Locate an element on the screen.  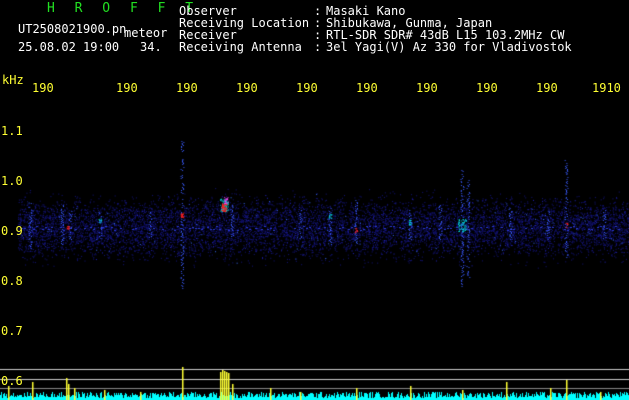
date-time: 25.08.02 19:00 is located at coordinates (69, 47).